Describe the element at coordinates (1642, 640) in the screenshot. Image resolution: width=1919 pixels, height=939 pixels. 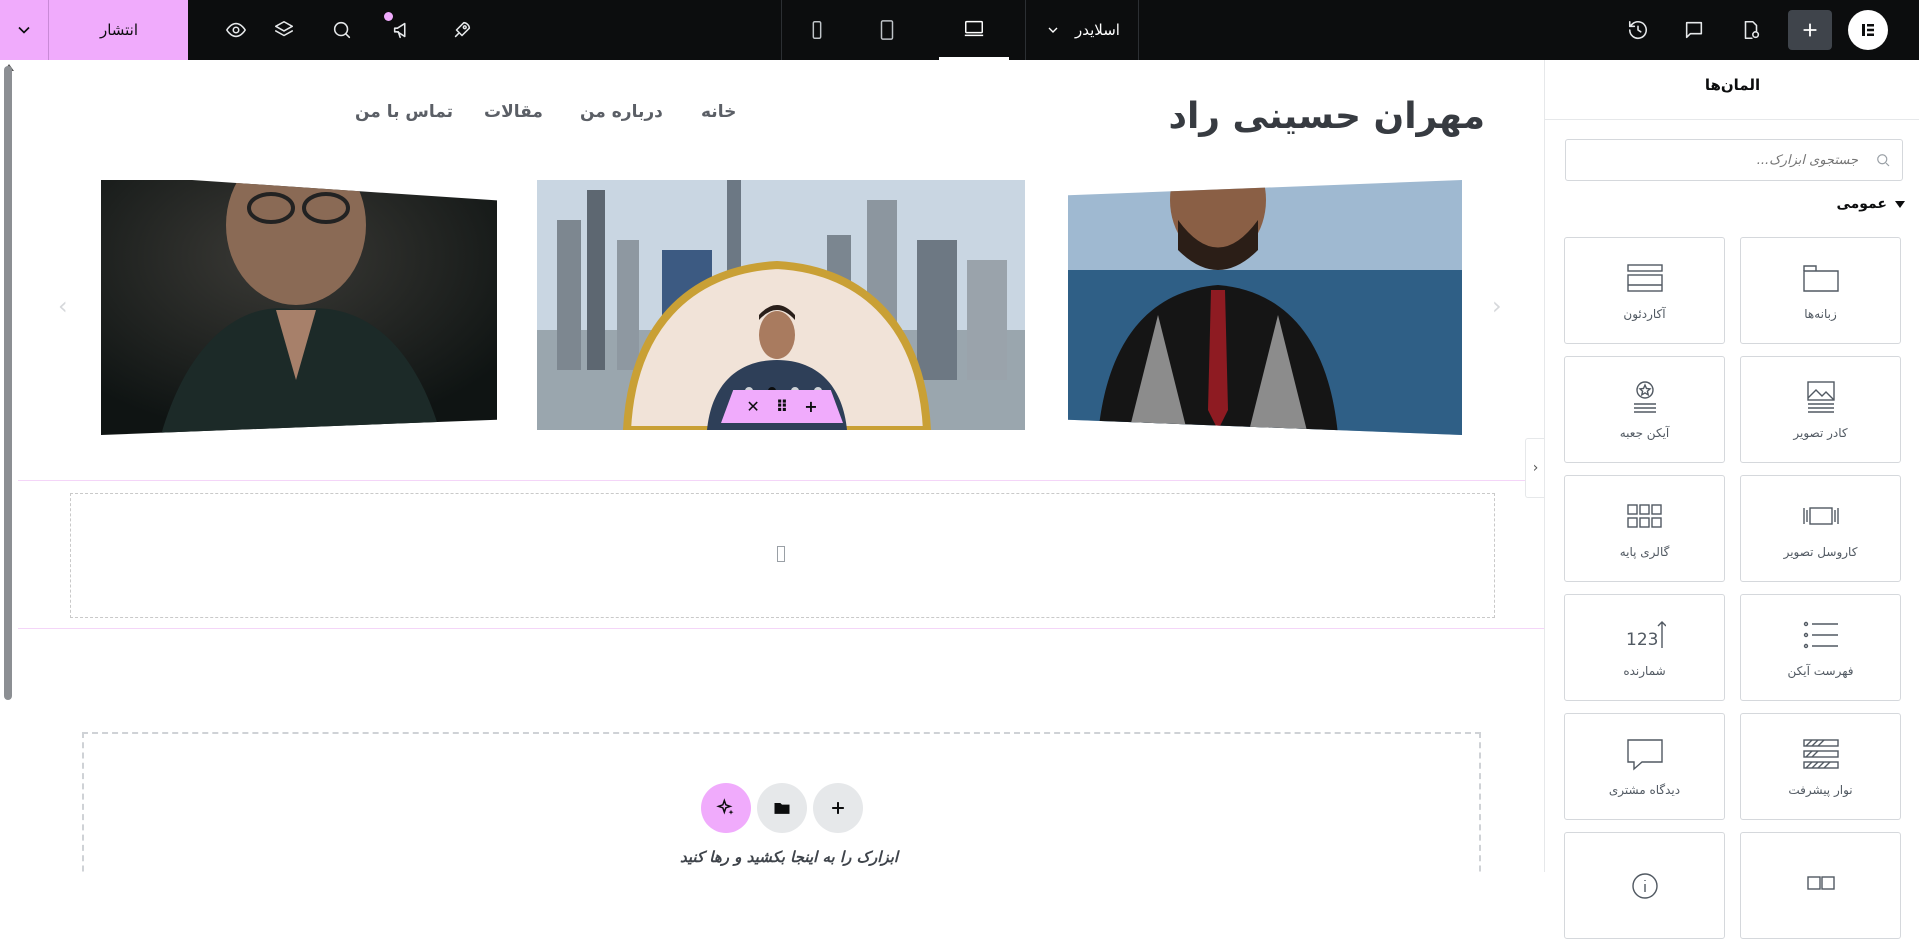
I see `svg-text: 123` at that location.